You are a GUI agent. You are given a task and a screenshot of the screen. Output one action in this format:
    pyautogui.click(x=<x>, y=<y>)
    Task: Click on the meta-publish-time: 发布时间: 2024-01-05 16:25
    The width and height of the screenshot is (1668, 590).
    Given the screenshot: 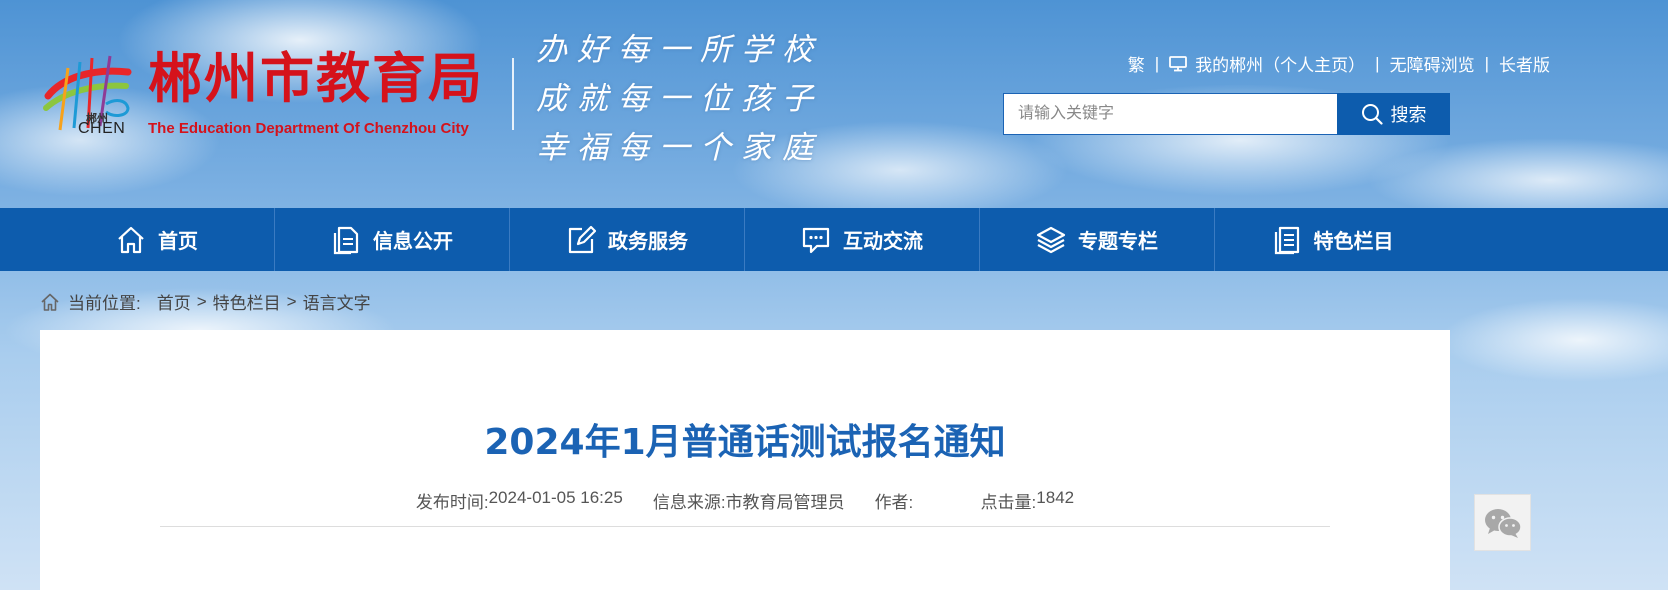 What is the action you would take?
    pyautogui.click(x=519, y=500)
    